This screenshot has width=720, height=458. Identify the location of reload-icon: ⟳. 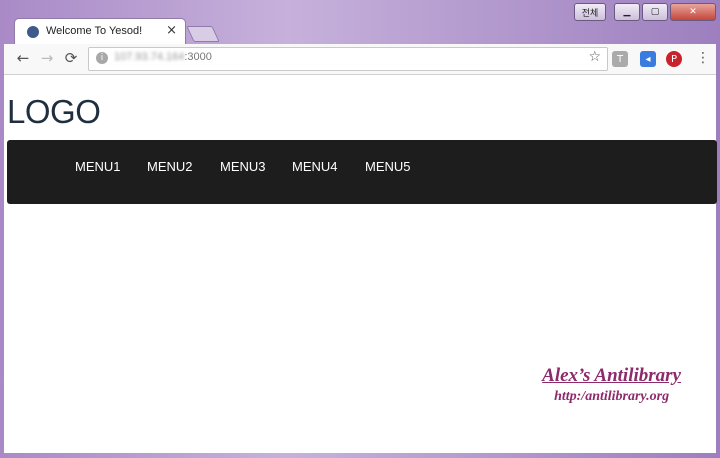
(71, 58).